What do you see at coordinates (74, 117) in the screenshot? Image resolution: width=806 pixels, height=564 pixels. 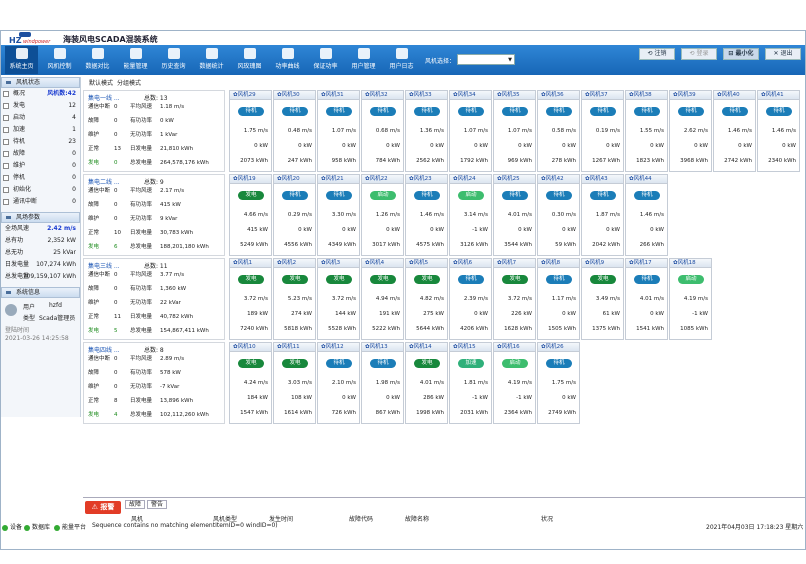 I see `status-value: 4` at bounding box center [74, 117].